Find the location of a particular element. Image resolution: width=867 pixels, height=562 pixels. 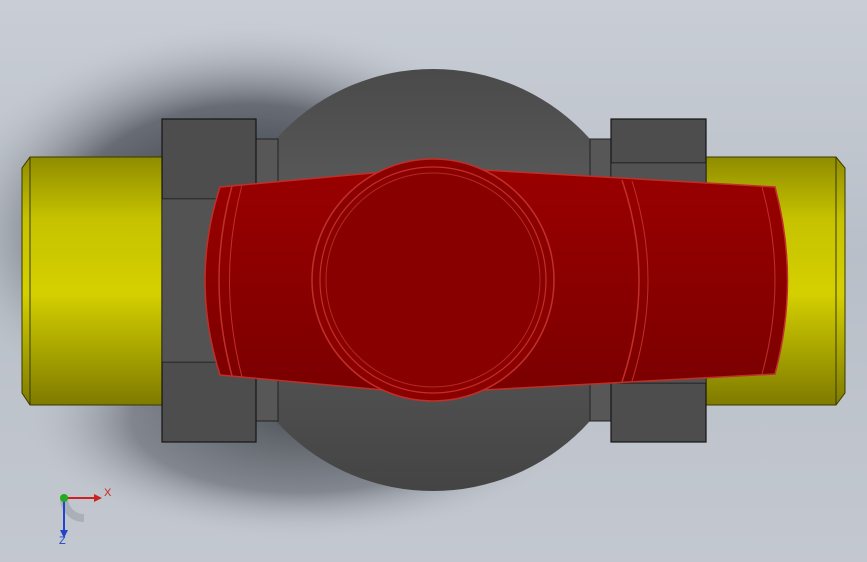

z-axis-label: Z is located at coordinates (62, 540).